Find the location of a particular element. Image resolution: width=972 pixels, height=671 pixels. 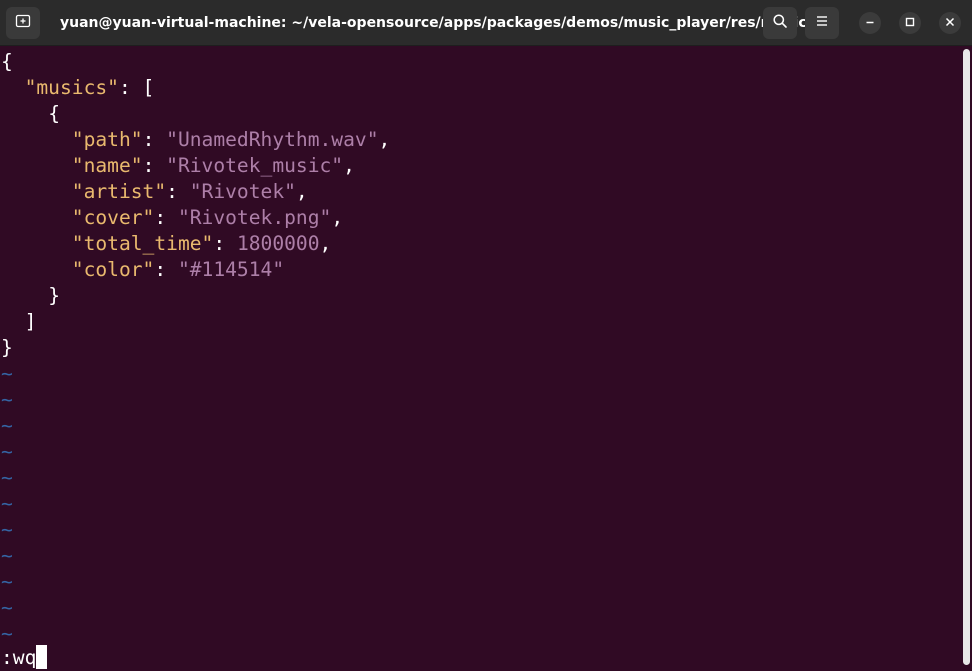

search-icon is located at coordinates (780, 23).